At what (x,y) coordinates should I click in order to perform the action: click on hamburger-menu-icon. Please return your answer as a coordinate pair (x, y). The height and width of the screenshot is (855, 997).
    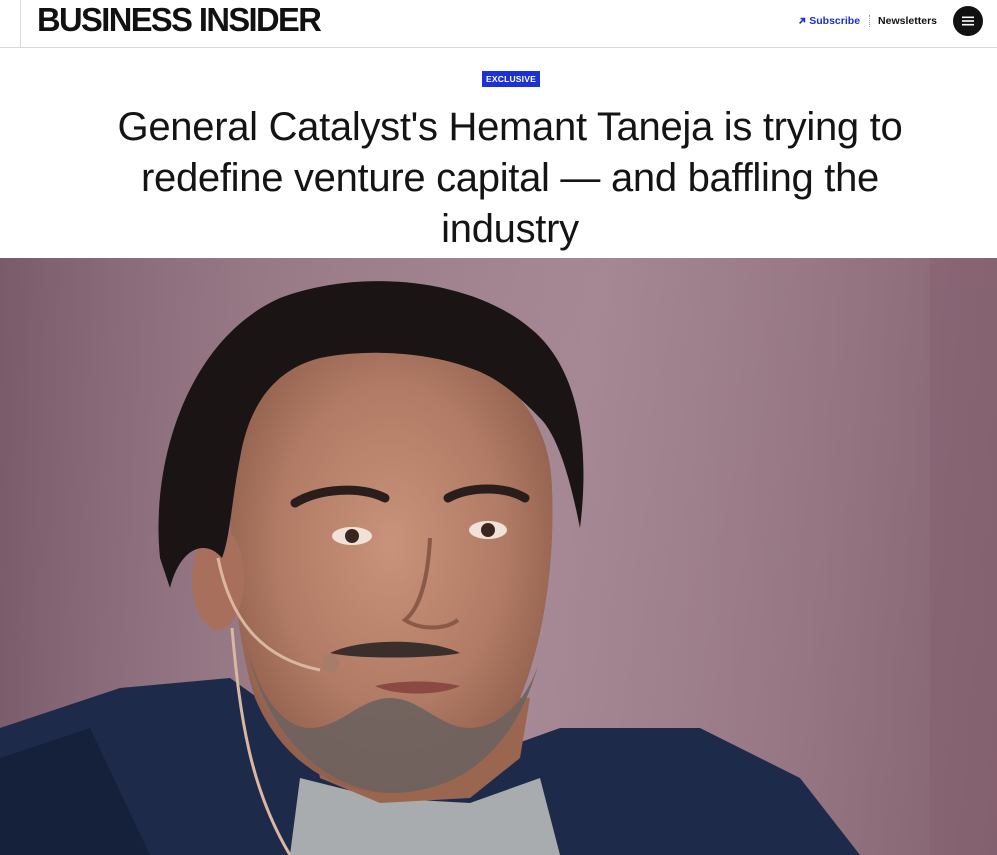
    Looking at the image, I should click on (968, 21).